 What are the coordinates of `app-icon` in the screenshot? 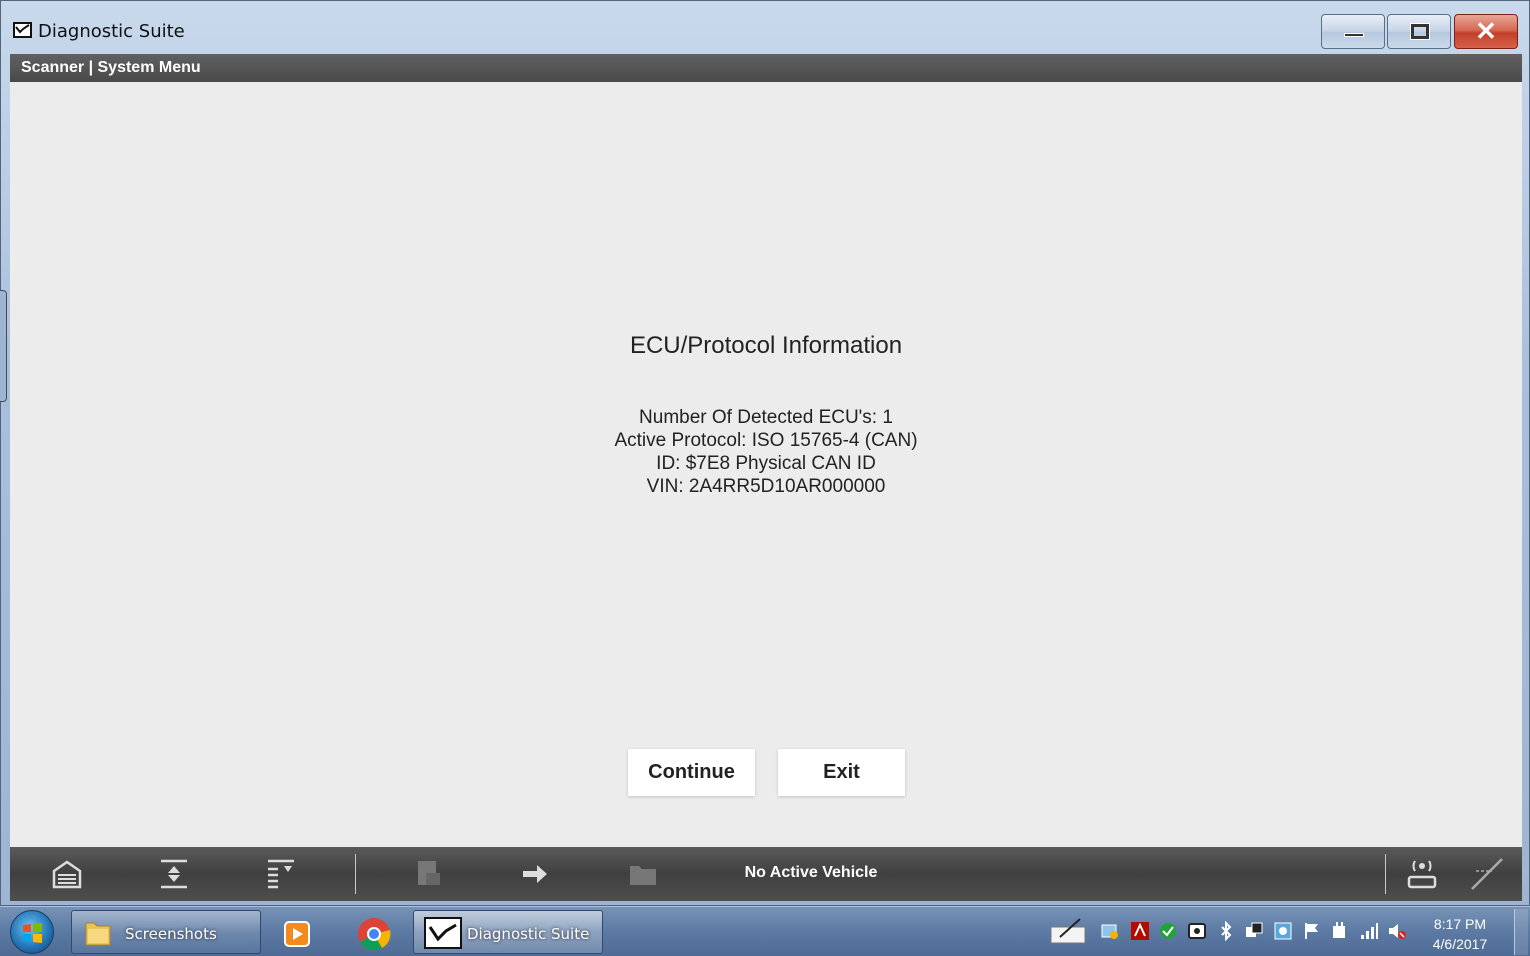 It's located at (22, 30).